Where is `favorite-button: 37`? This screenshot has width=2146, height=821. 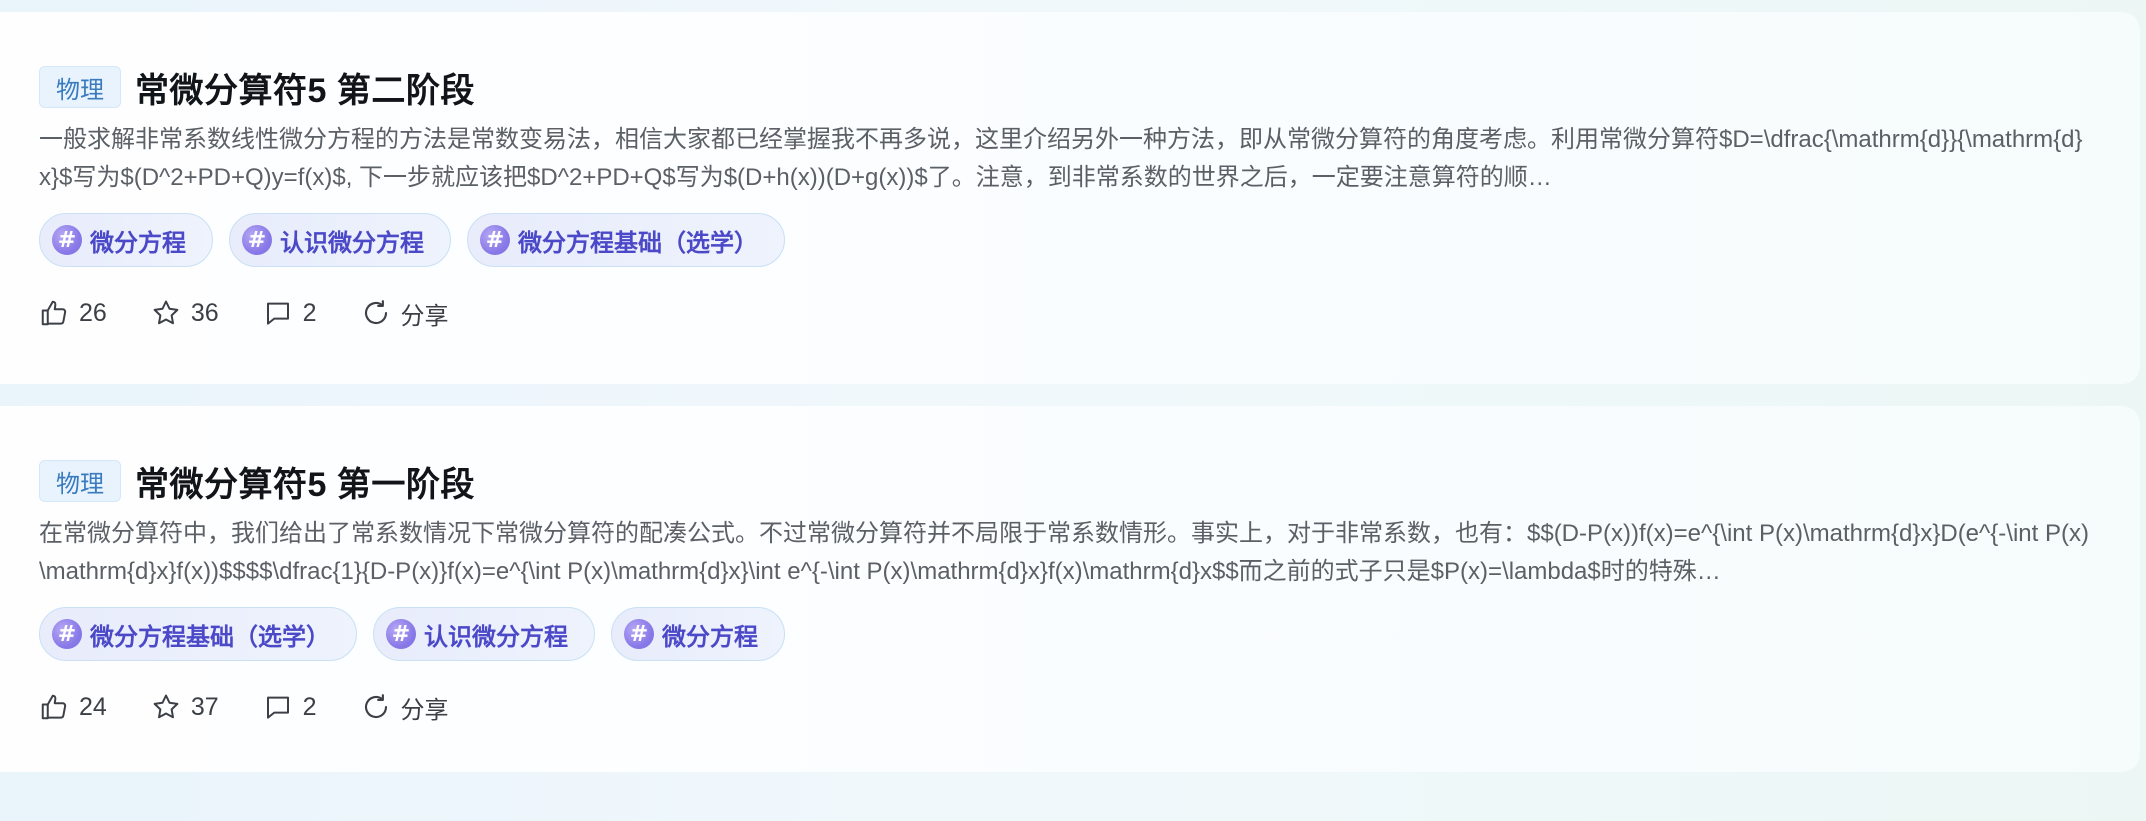 favorite-button: 37 is located at coordinates (185, 707).